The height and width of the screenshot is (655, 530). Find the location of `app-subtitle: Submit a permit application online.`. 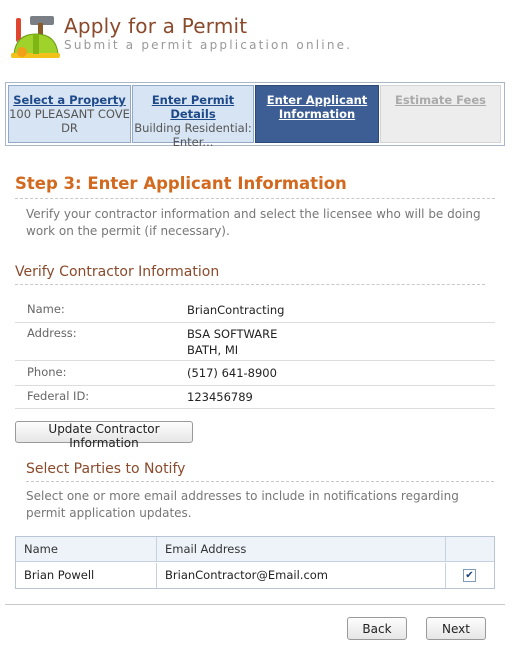

app-subtitle: Submit a permit application online. is located at coordinates (208, 45).